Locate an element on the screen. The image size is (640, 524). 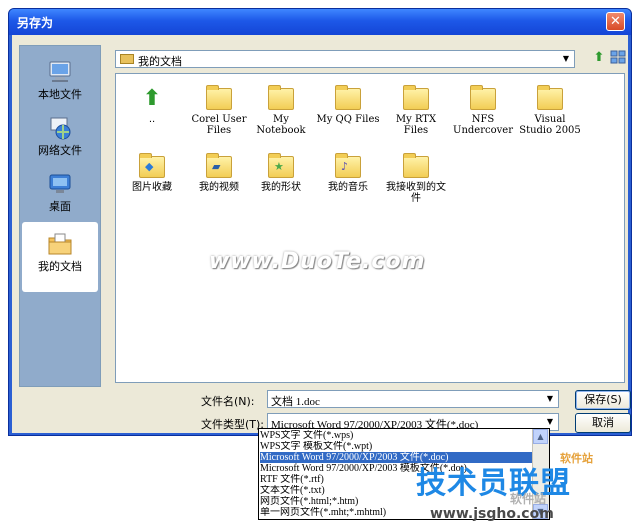
file-item-folder: ▰ 我的视频 is located at coordinates (219, 173).